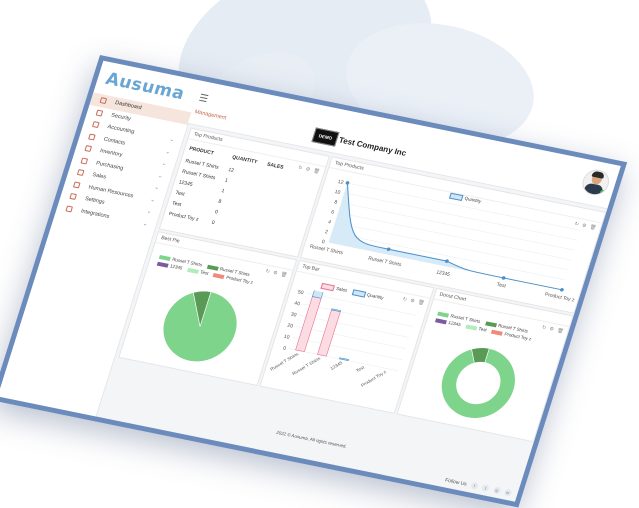  I want to click on cart-icon, so click(84, 160).